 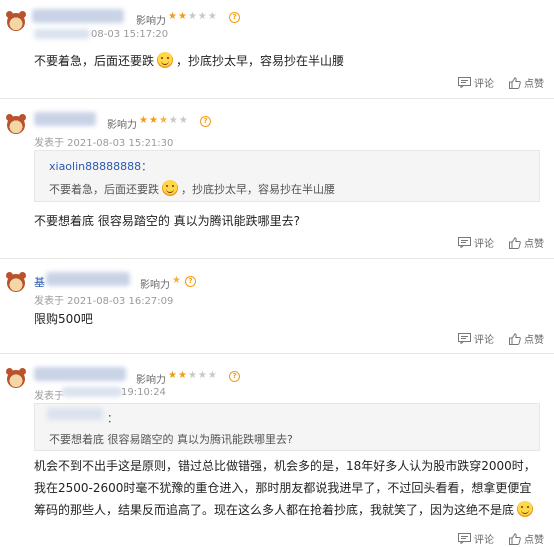 I want to click on quote-username: xiaolin88888888：, so click(x=100, y=166).